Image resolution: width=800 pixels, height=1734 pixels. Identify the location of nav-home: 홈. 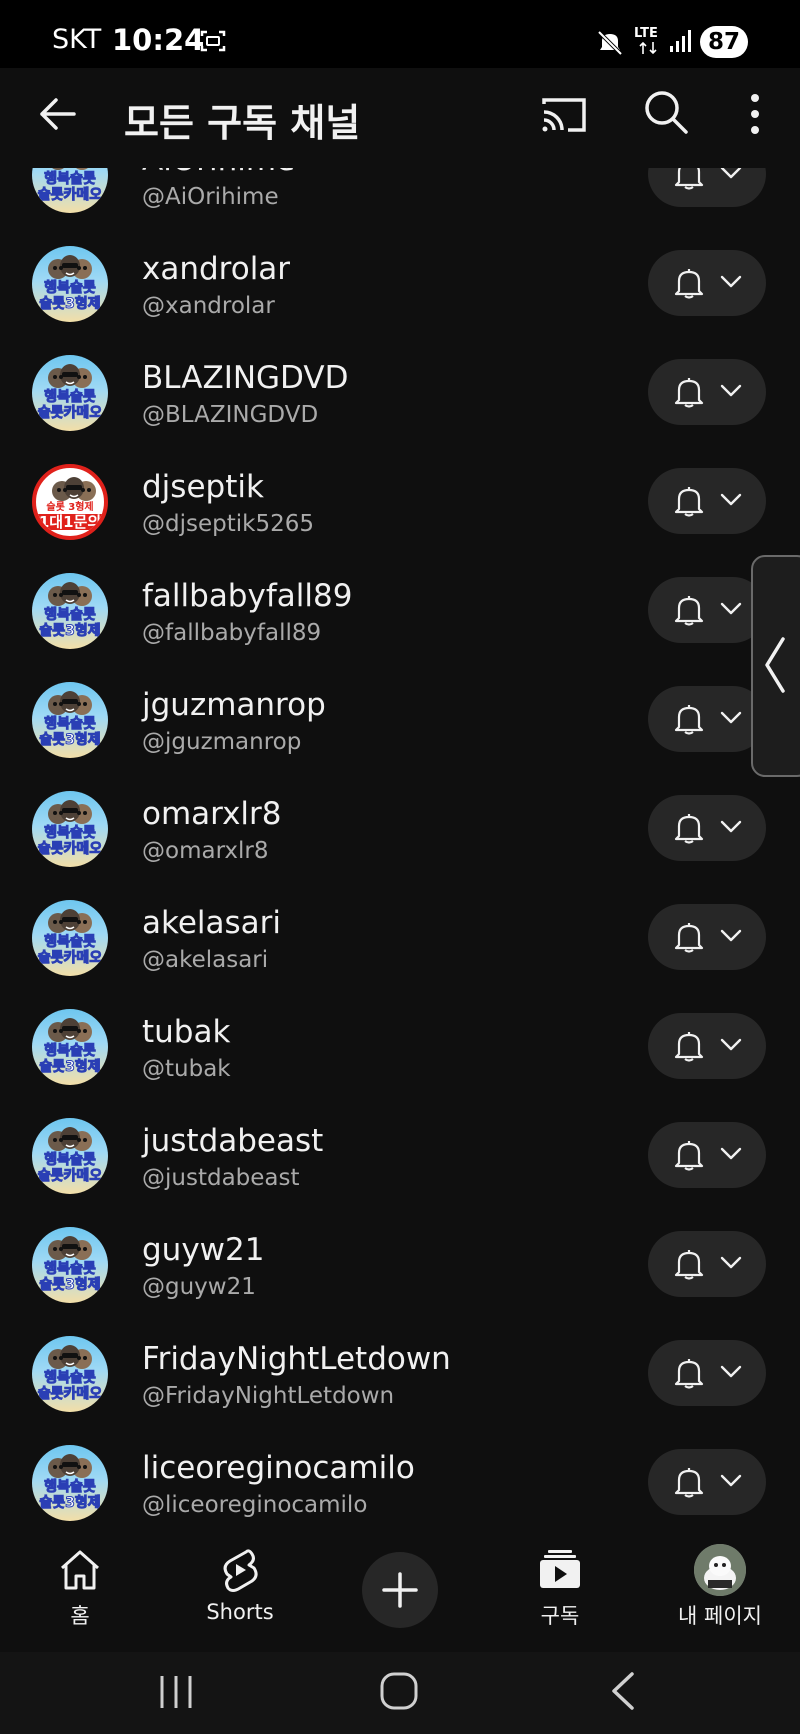
(80, 1593).